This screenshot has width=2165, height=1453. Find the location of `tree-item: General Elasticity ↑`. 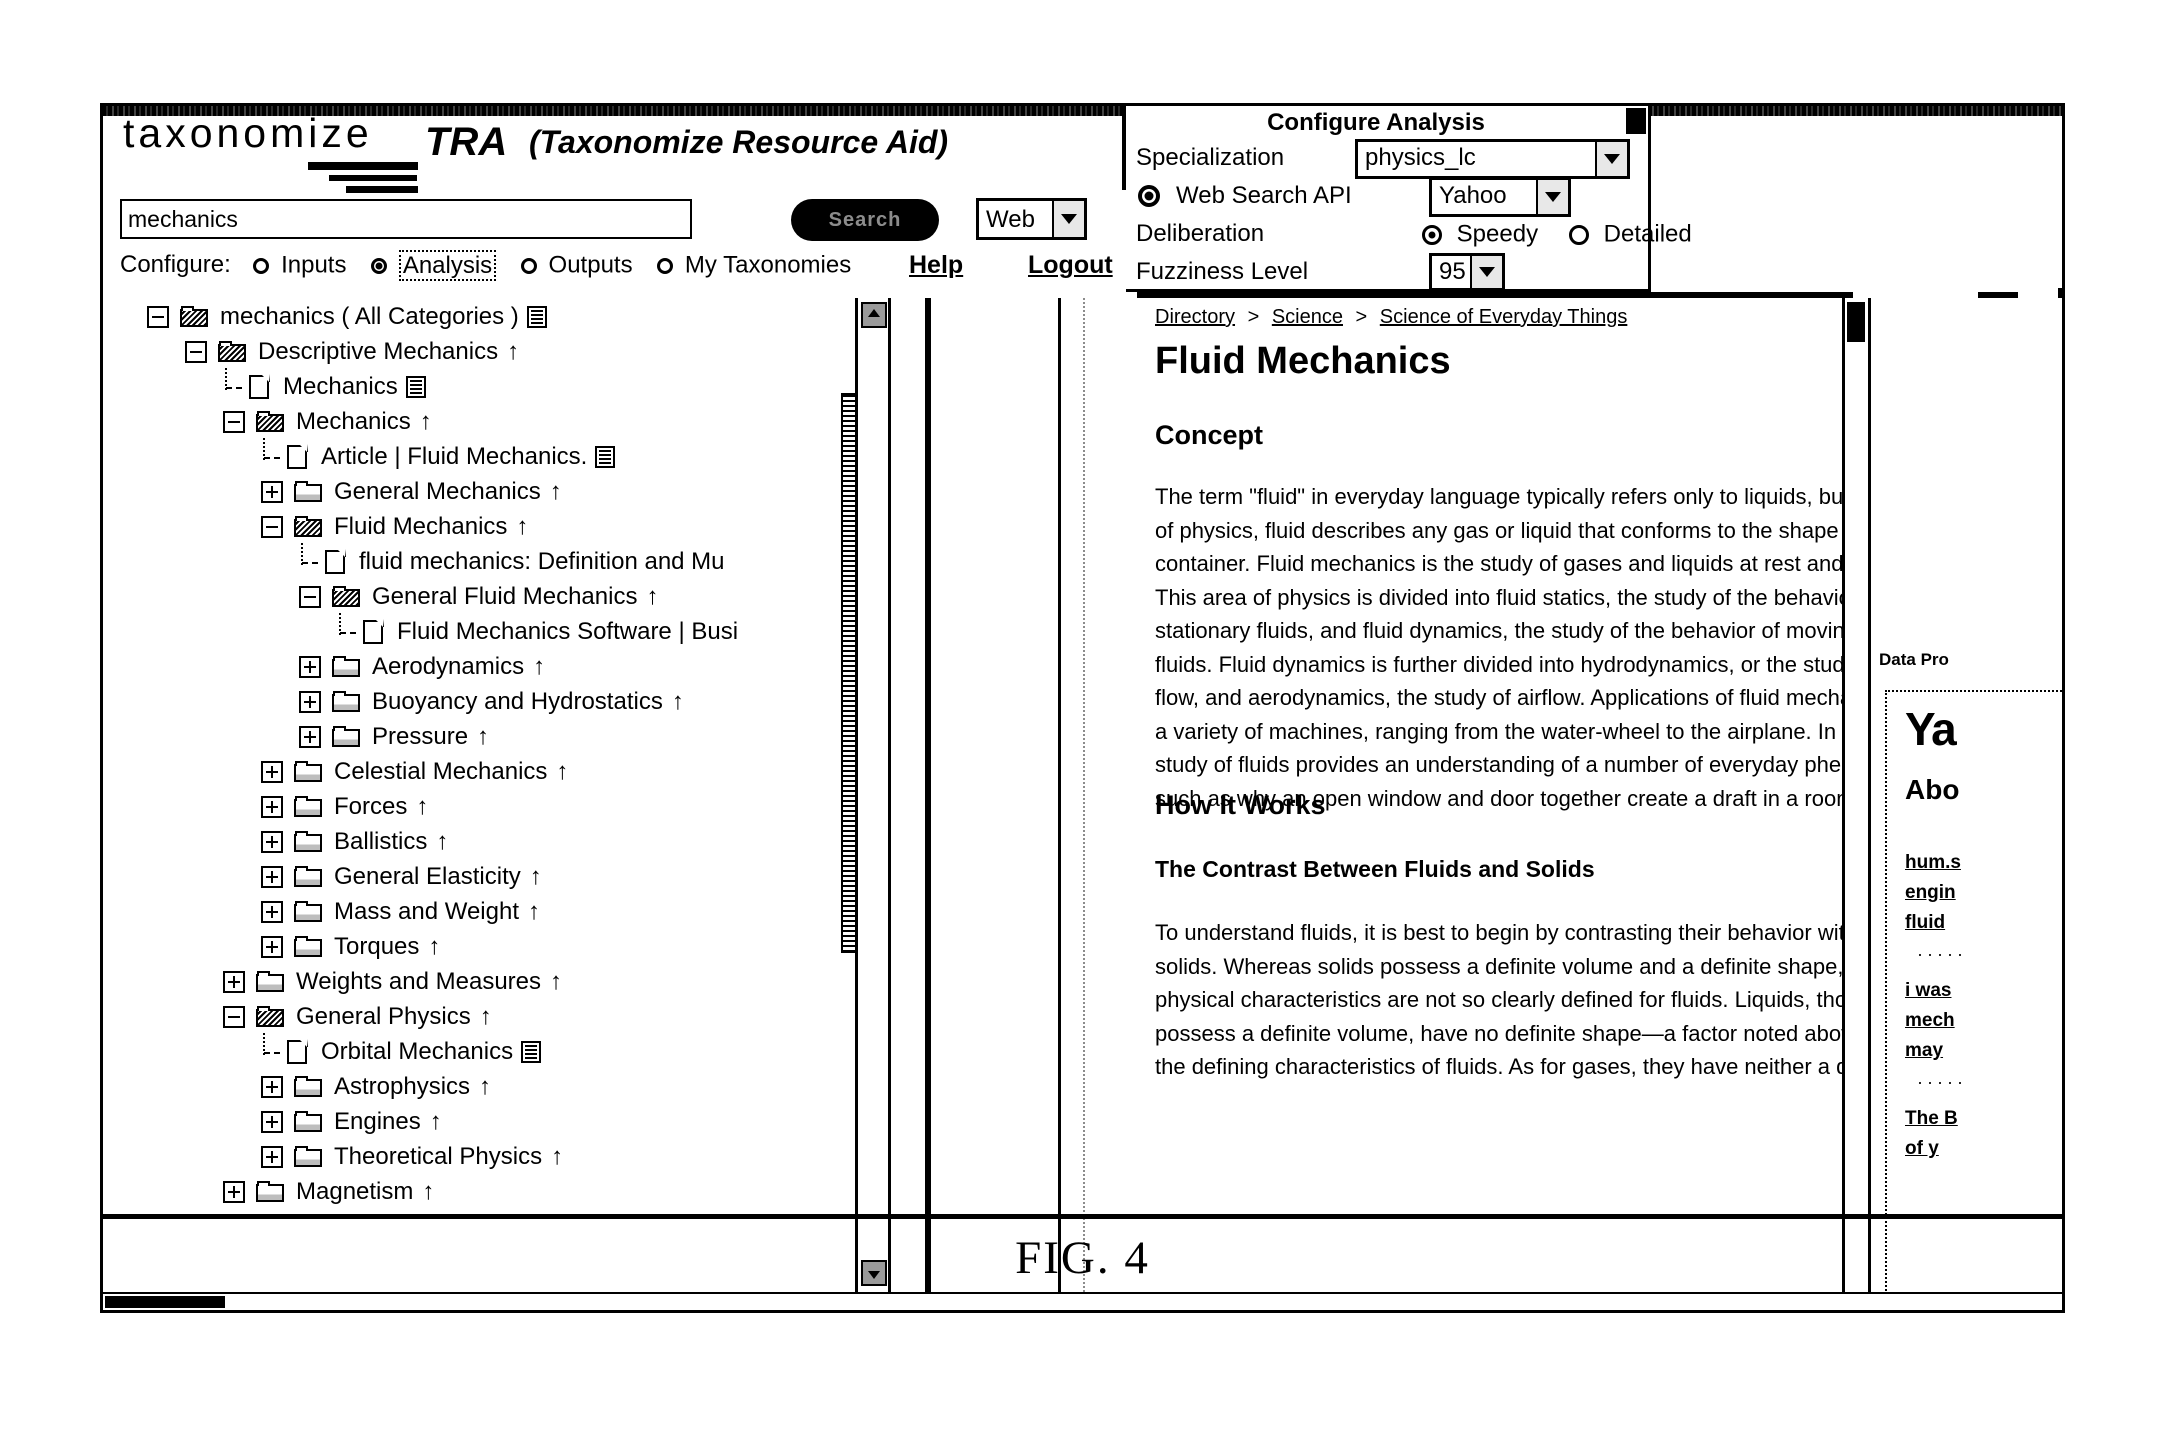

tree-item: General Elasticity ↑ is located at coordinates (453, 875).